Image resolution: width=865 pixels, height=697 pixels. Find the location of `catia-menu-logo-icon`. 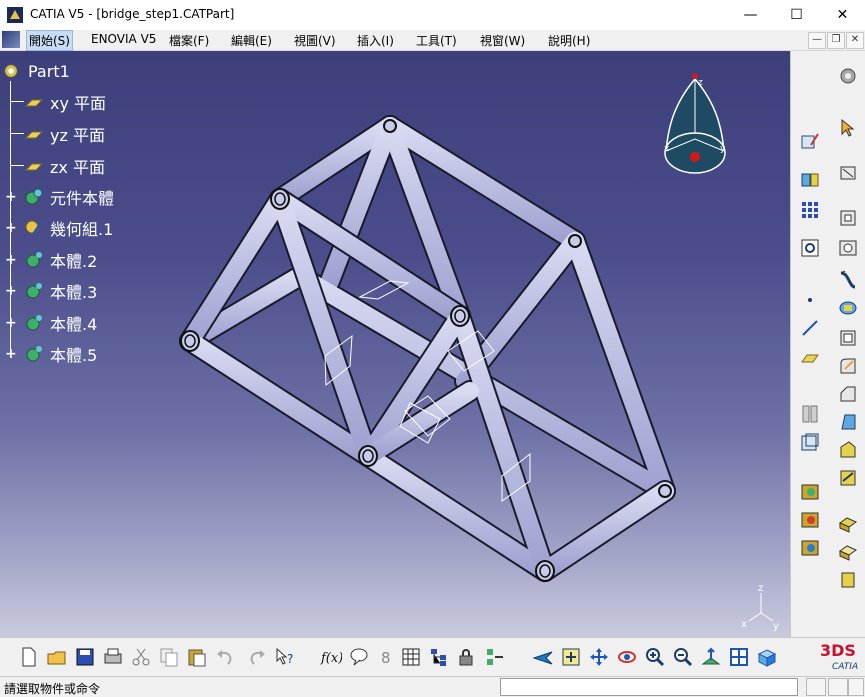

catia-menu-logo-icon is located at coordinates (11, 39).